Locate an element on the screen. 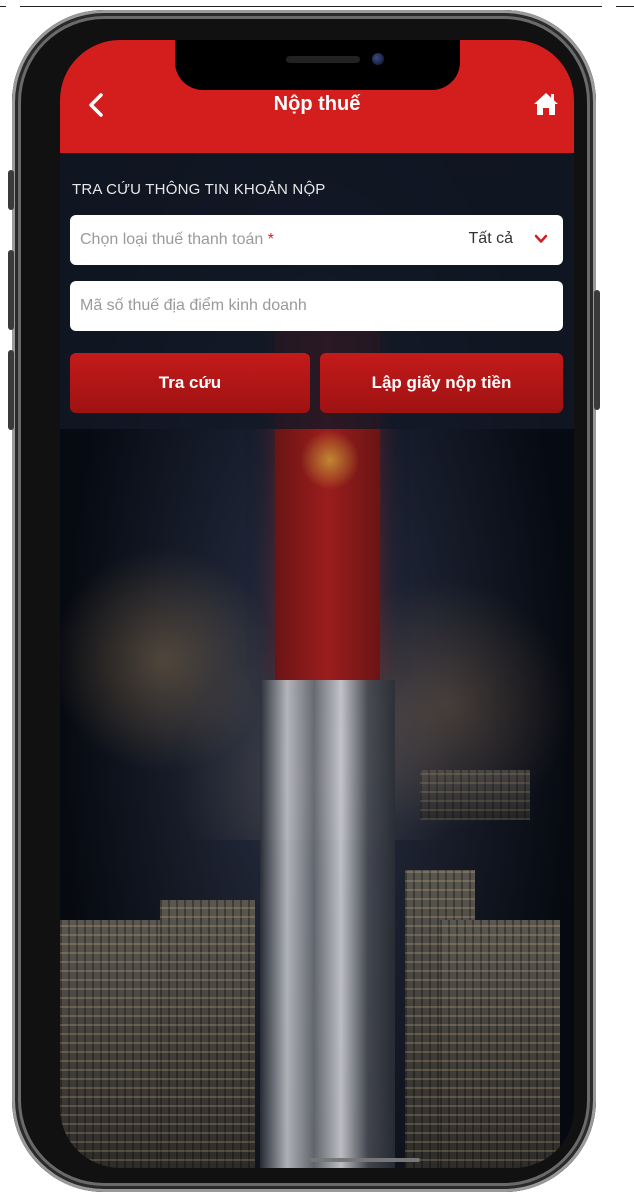 This screenshot has width=634, height=1200. mute-switch is located at coordinates (11, 190).